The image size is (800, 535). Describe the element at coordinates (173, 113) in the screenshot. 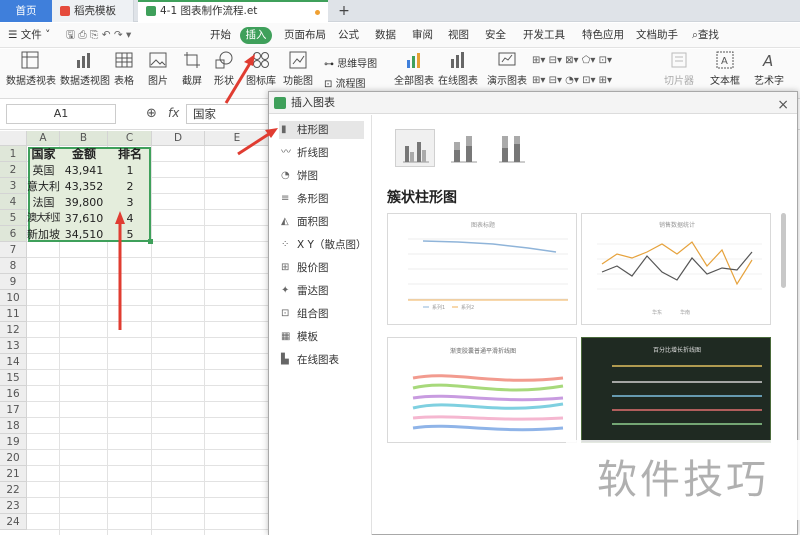

I see `fx-button: fx` at that location.